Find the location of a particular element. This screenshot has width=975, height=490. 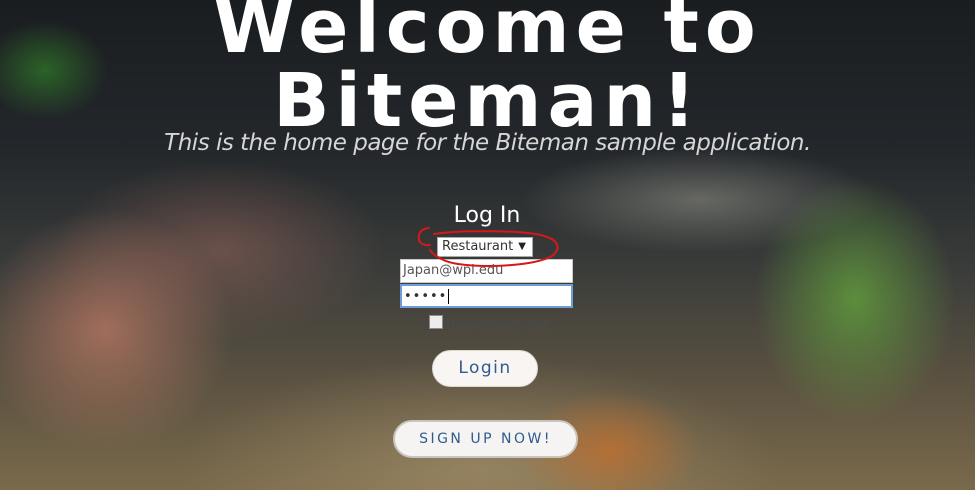

password-field: ••••• is located at coordinates (486, 296).